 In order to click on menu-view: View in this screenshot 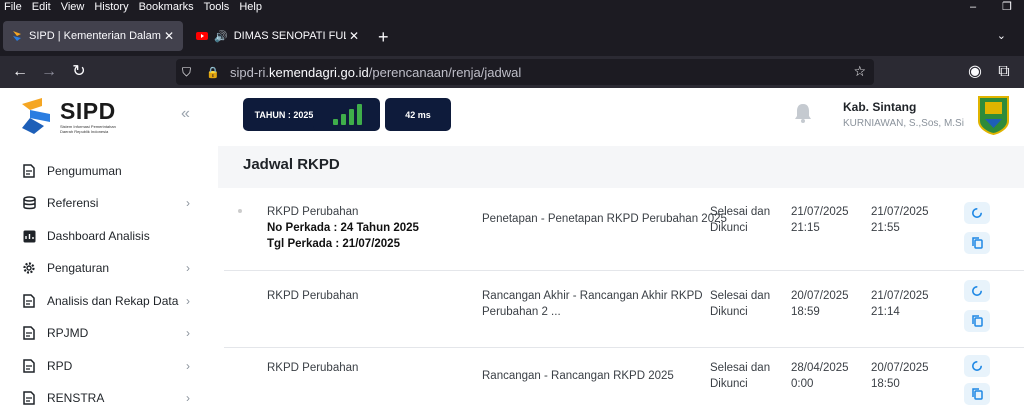, I will do `click(73, 7)`.